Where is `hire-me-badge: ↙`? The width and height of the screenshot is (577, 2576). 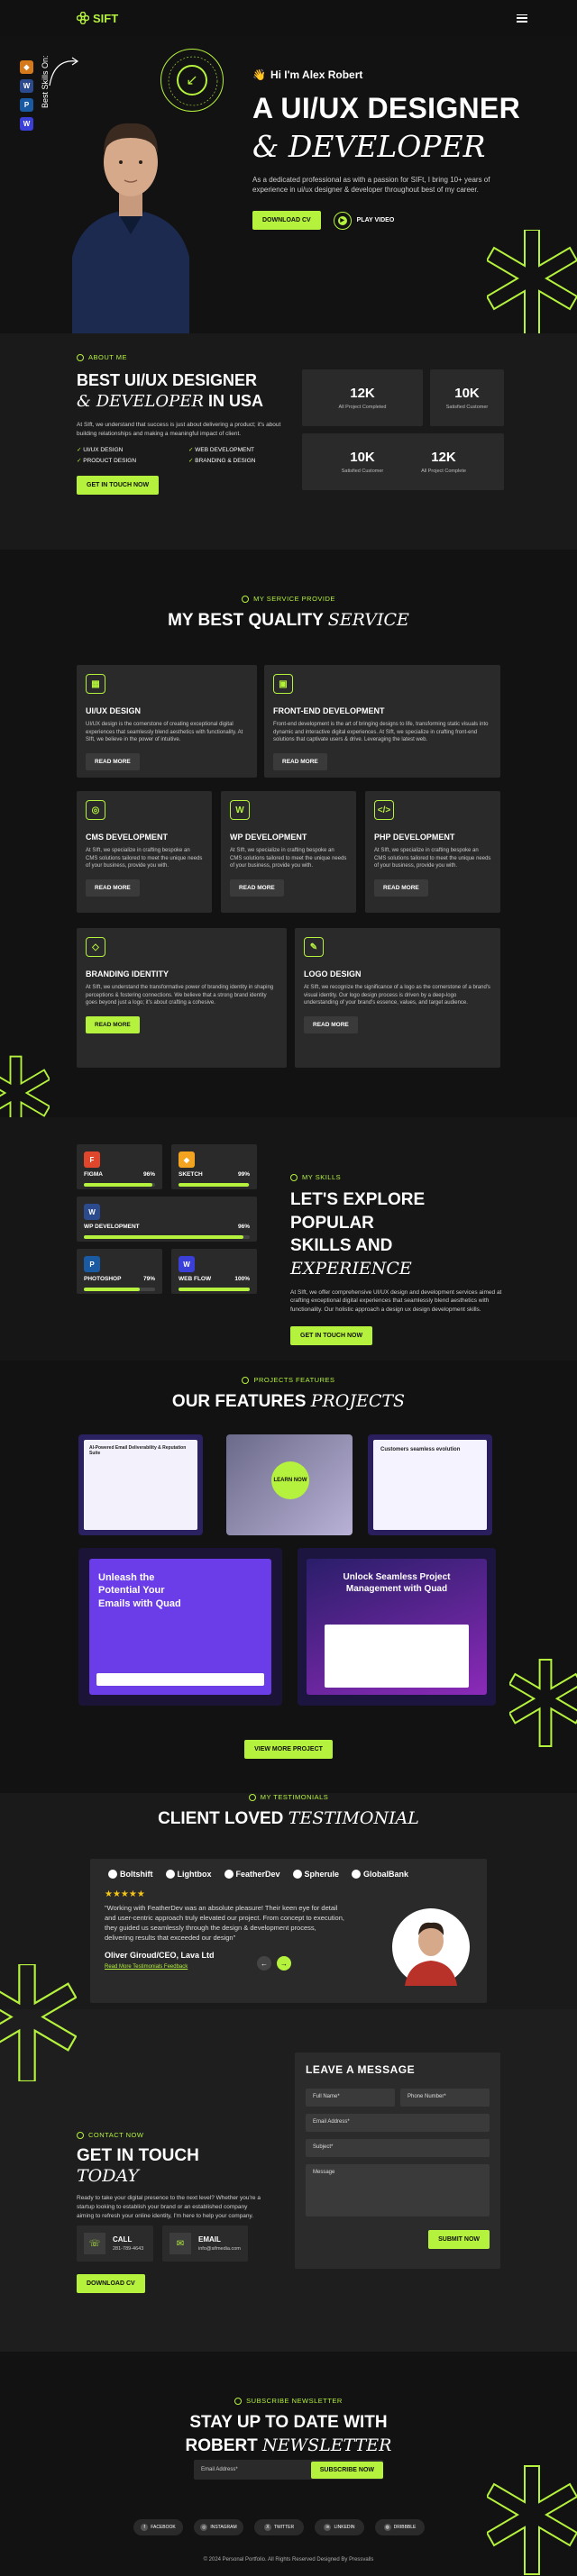 hire-me-badge: ↙ is located at coordinates (192, 80).